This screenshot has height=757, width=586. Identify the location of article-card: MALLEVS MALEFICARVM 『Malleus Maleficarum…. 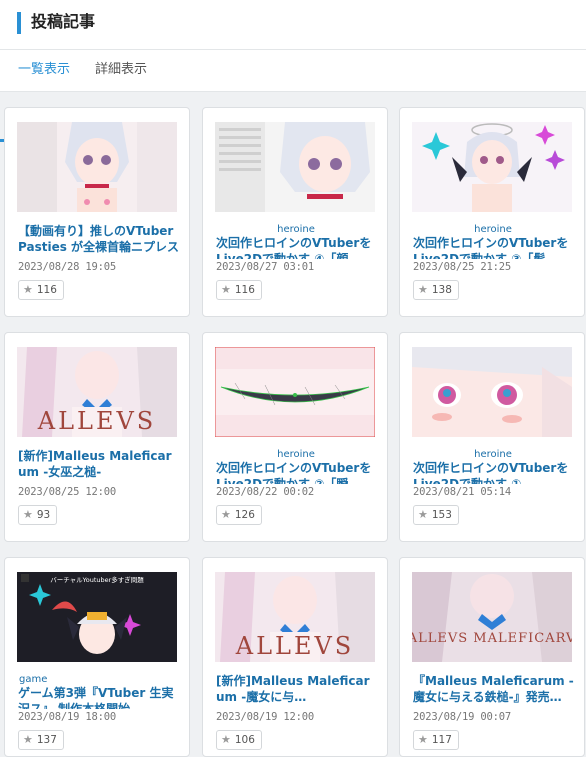
(492, 657).